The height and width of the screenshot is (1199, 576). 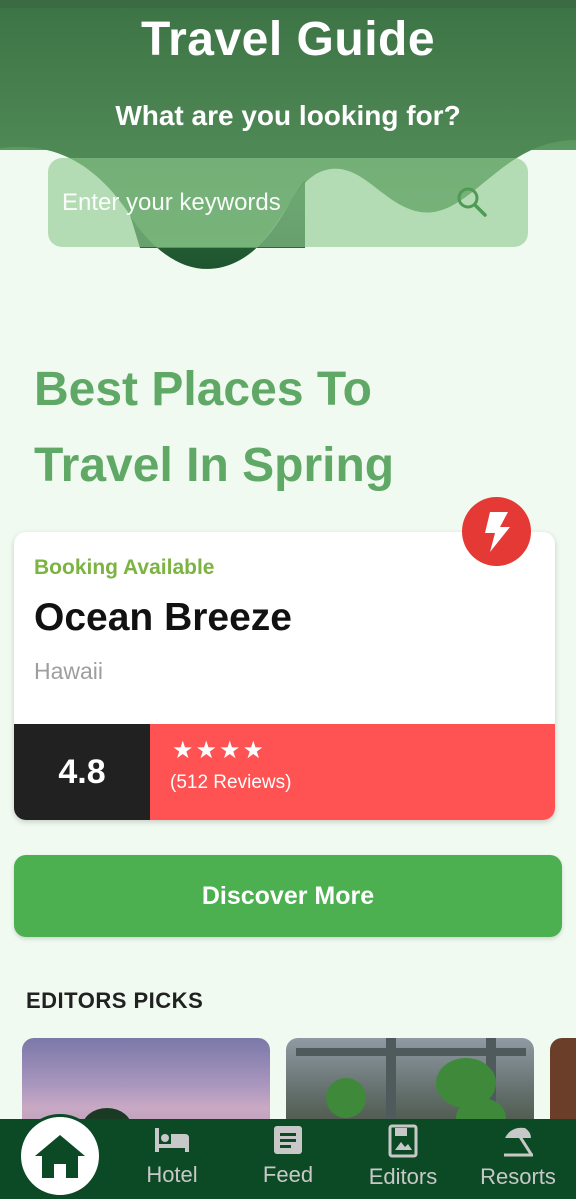 What do you see at coordinates (231, 782) in the screenshot?
I see `review-count: (512 Reviews)` at bounding box center [231, 782].